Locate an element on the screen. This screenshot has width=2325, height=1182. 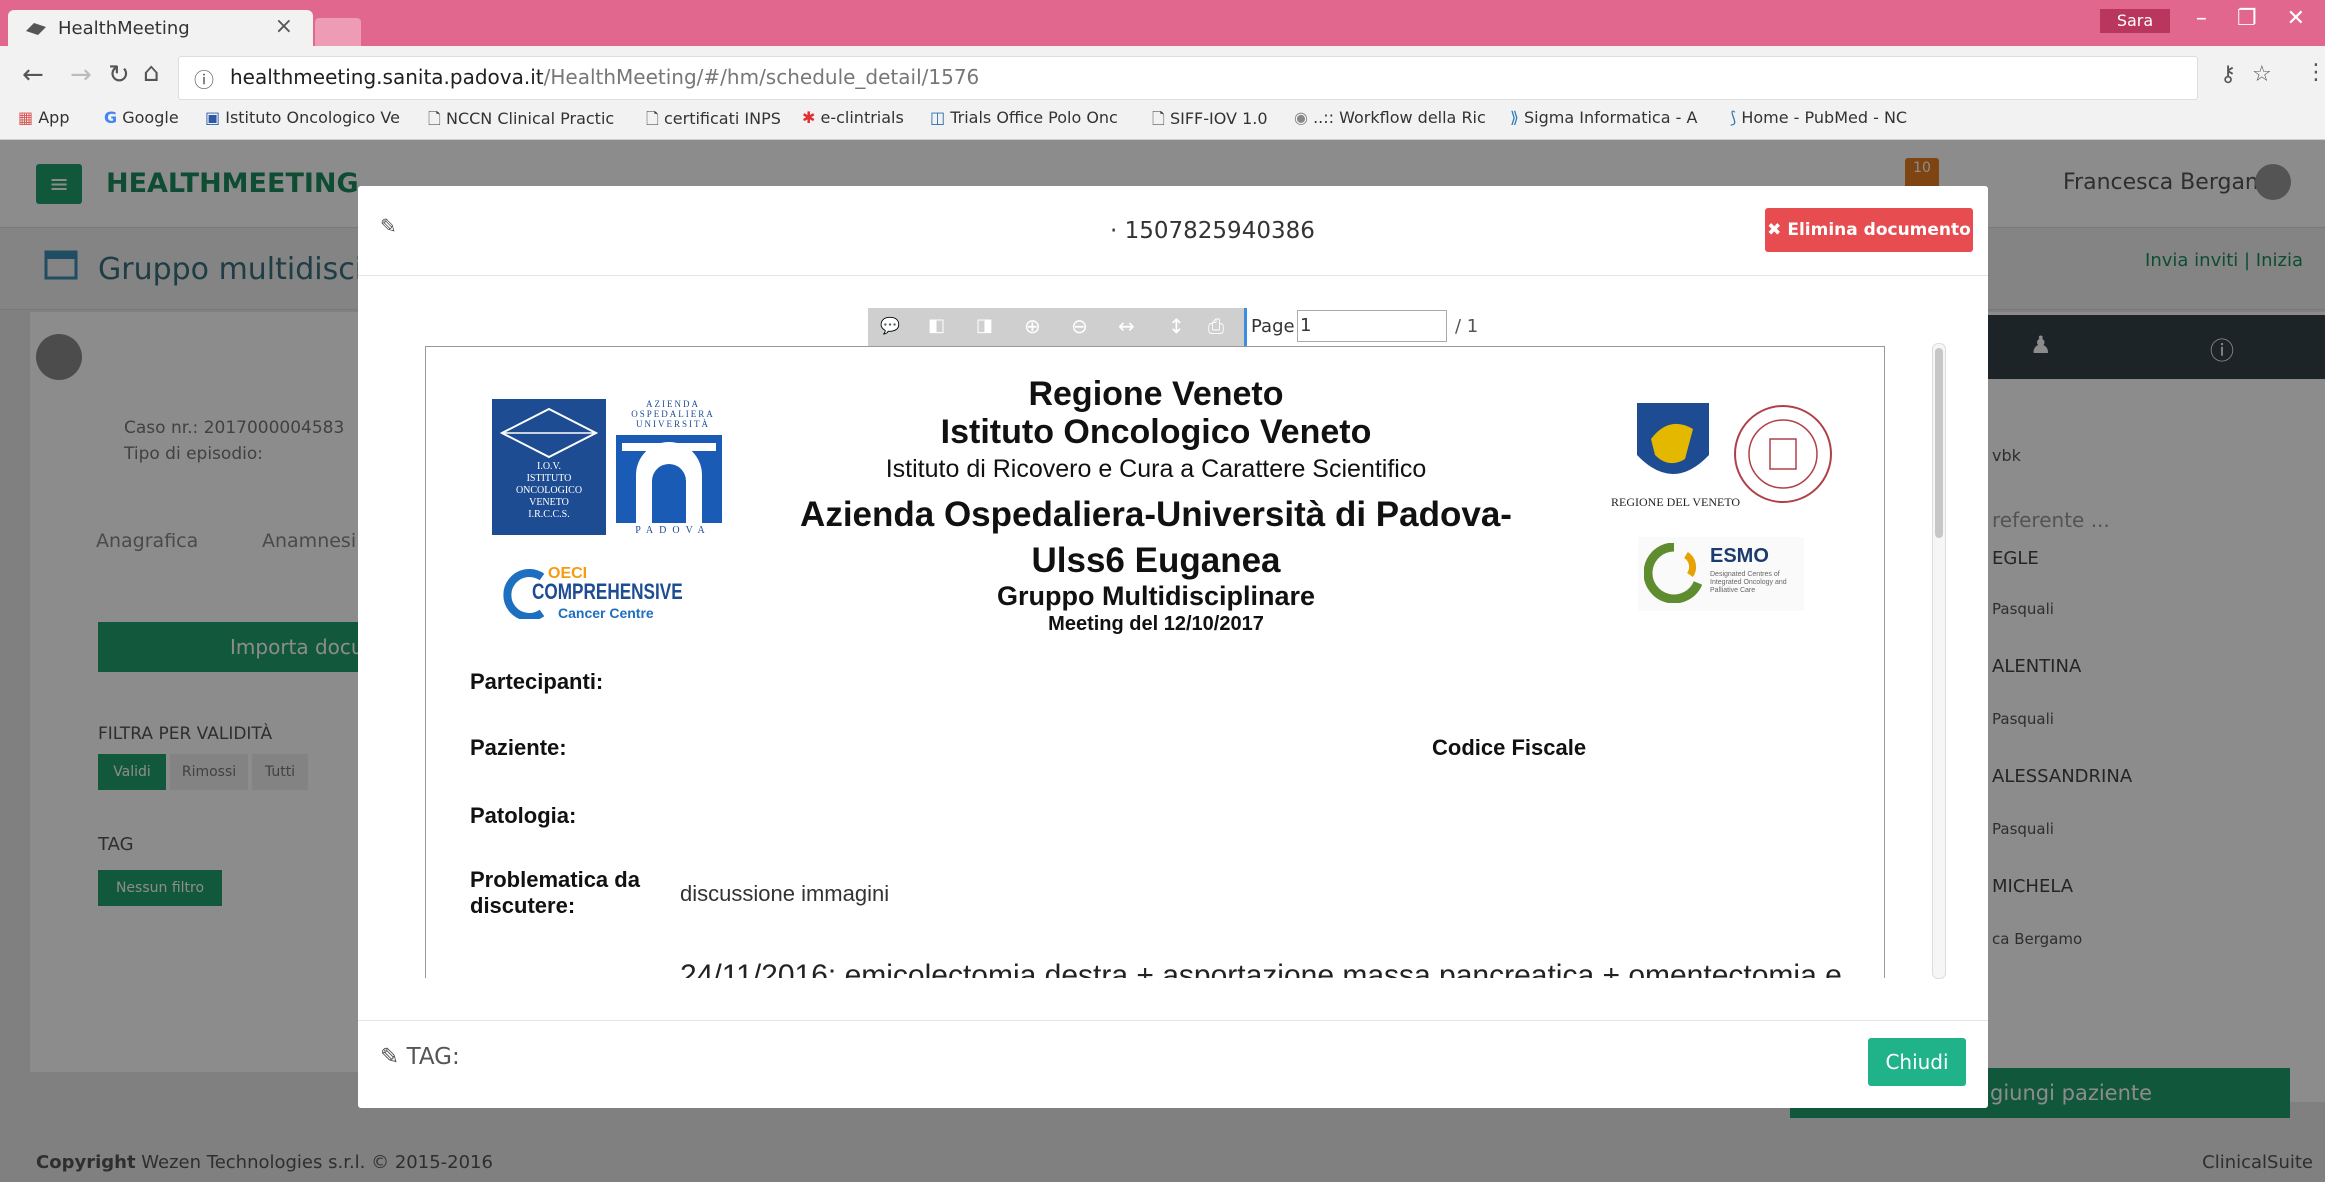
forward-icon: → is located at coordinates (81, 75).